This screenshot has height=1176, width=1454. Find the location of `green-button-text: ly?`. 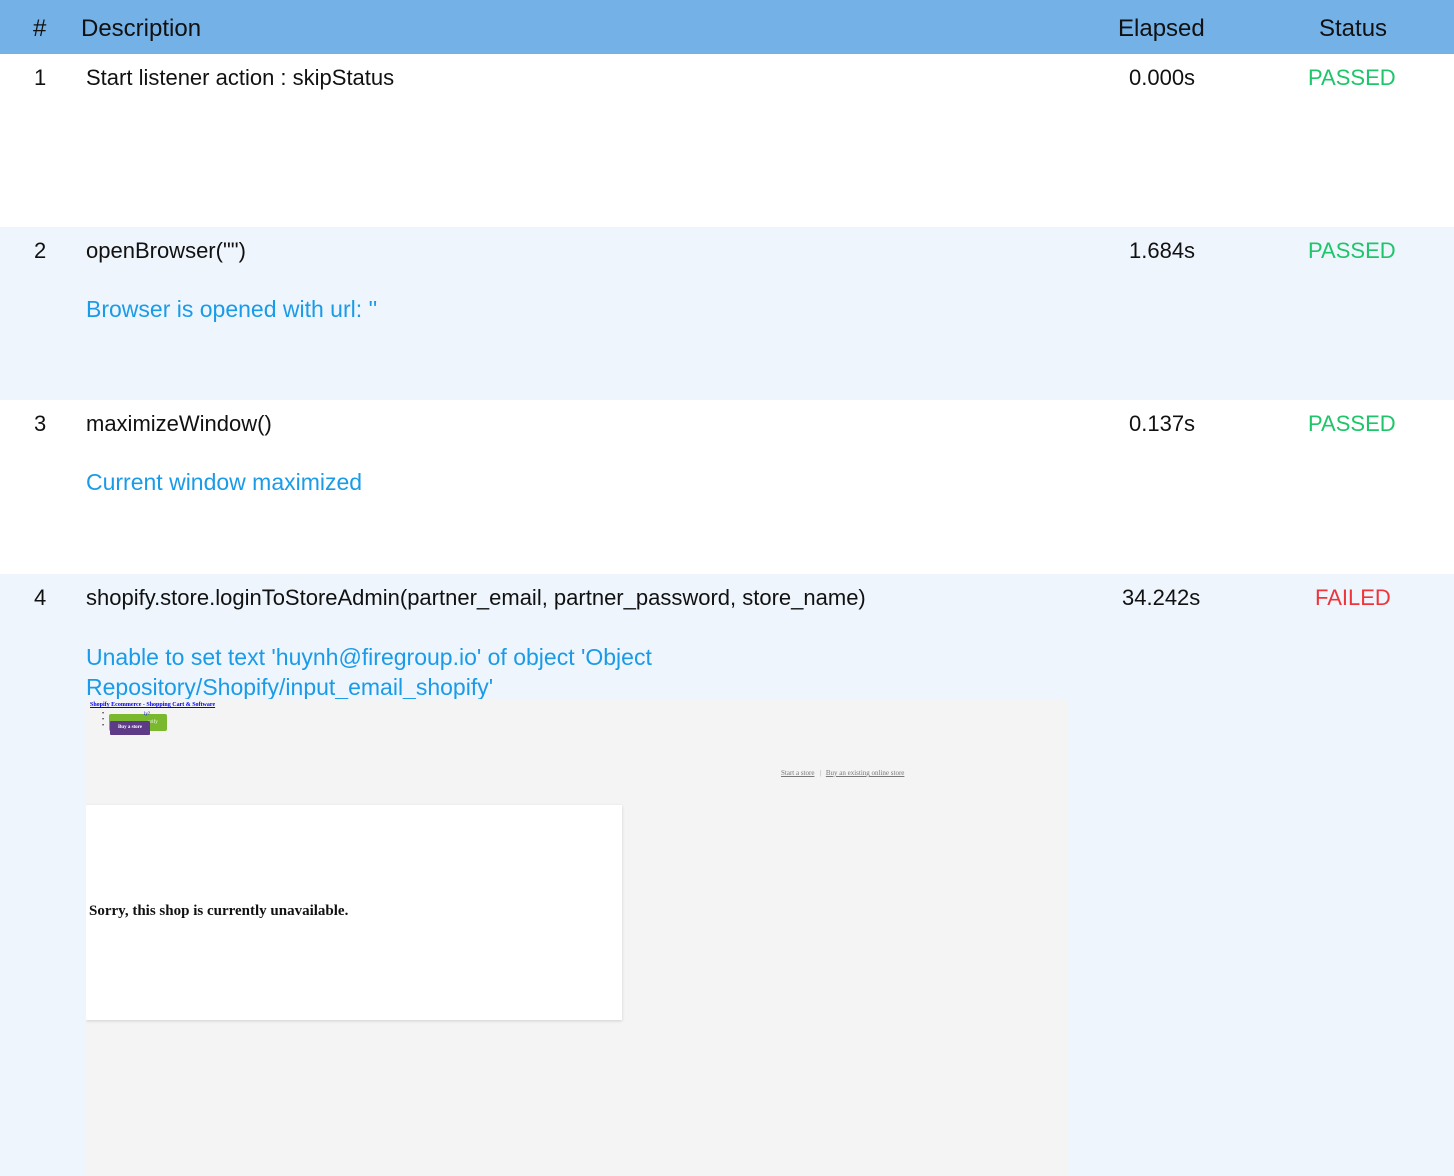

green-button-text: ly? is located at coordinates (147, 714).